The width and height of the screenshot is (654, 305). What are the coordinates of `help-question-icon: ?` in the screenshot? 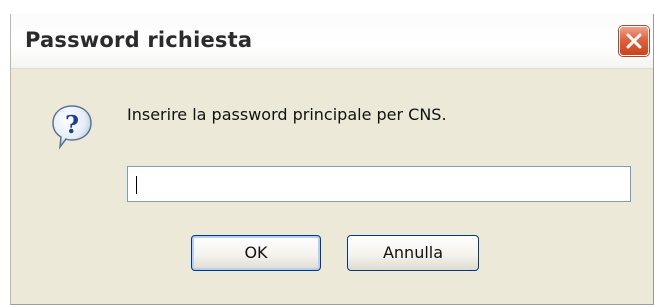 It's located at (72, 127).